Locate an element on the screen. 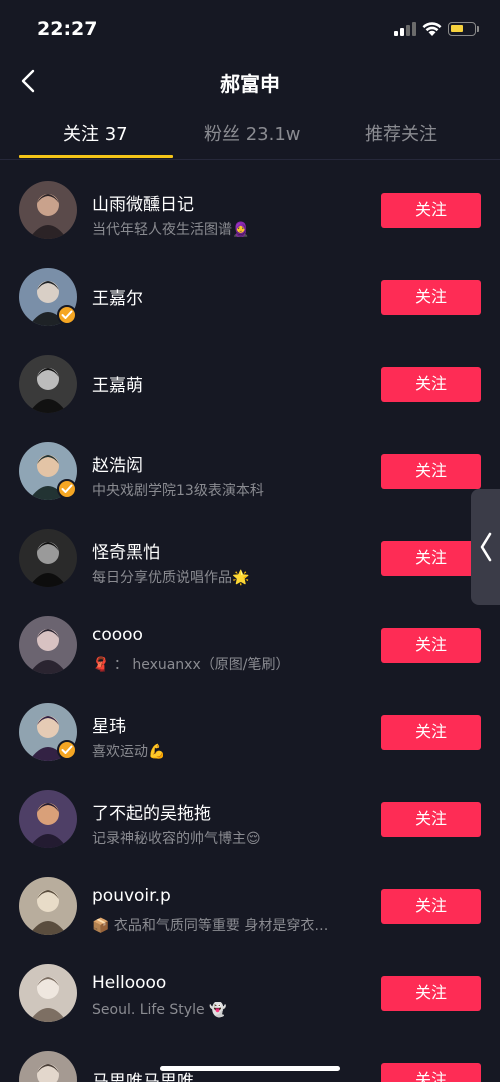 The height and width of the screenshot is (1082, 500). tab-followers: 粉丝 23.1w is located at coordinates (252, 133).